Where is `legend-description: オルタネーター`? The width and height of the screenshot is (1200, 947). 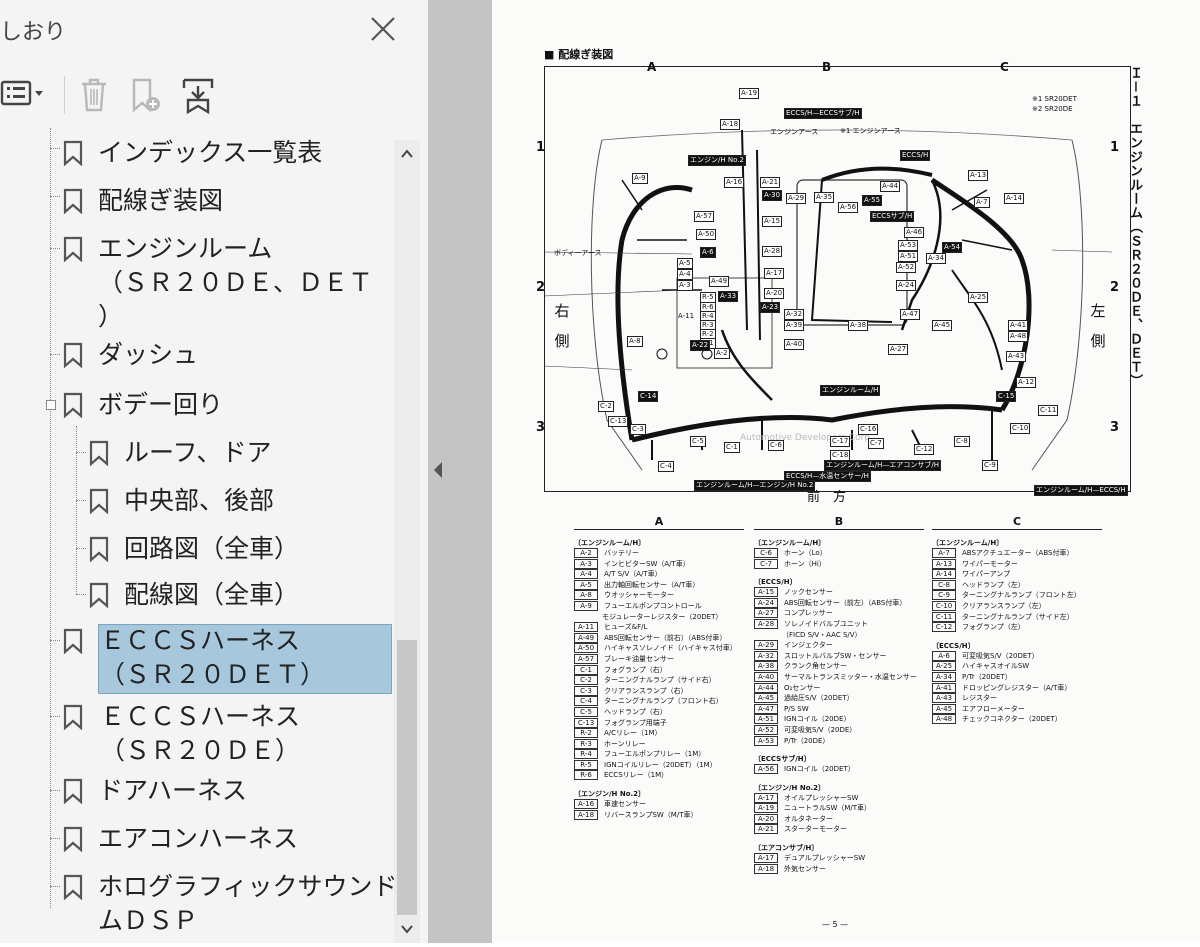 legend-description: オルタネーター is located at coordinates (808, 818).